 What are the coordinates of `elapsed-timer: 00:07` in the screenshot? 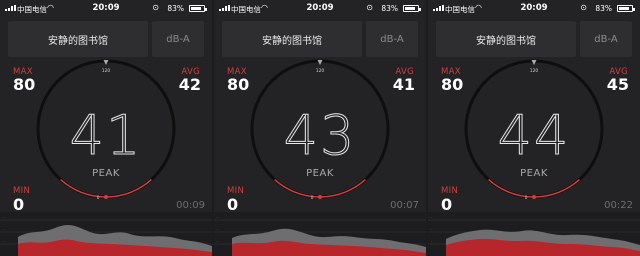 It's located at (404, 205).